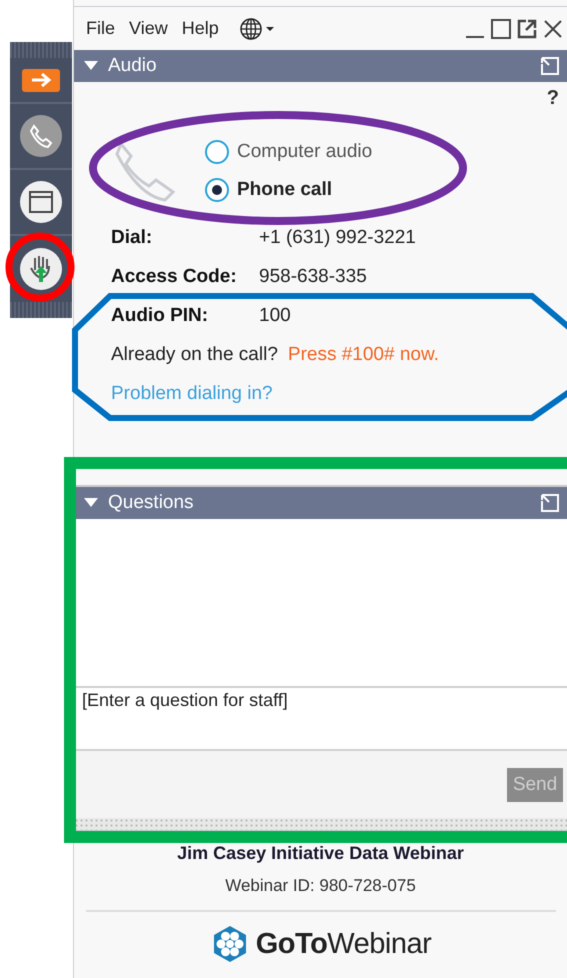 Image resolution: width=567 pixels, height=978 pixels. What do you see at coordinates (320, 66) in the screenshot?
I see `panel-header: Audio` at bounding box center [320, 66].